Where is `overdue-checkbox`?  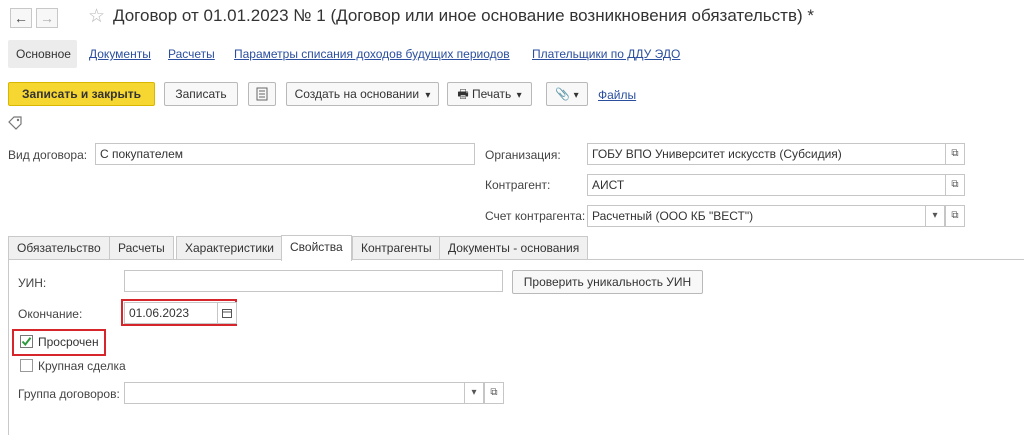
overdue-checkbox is located at coordinates (26, 341).